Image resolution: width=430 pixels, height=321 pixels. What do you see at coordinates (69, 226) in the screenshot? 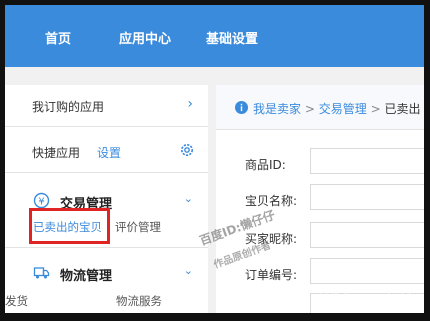
I see `highlight-annotation-box` at bounding box center [69, 226].